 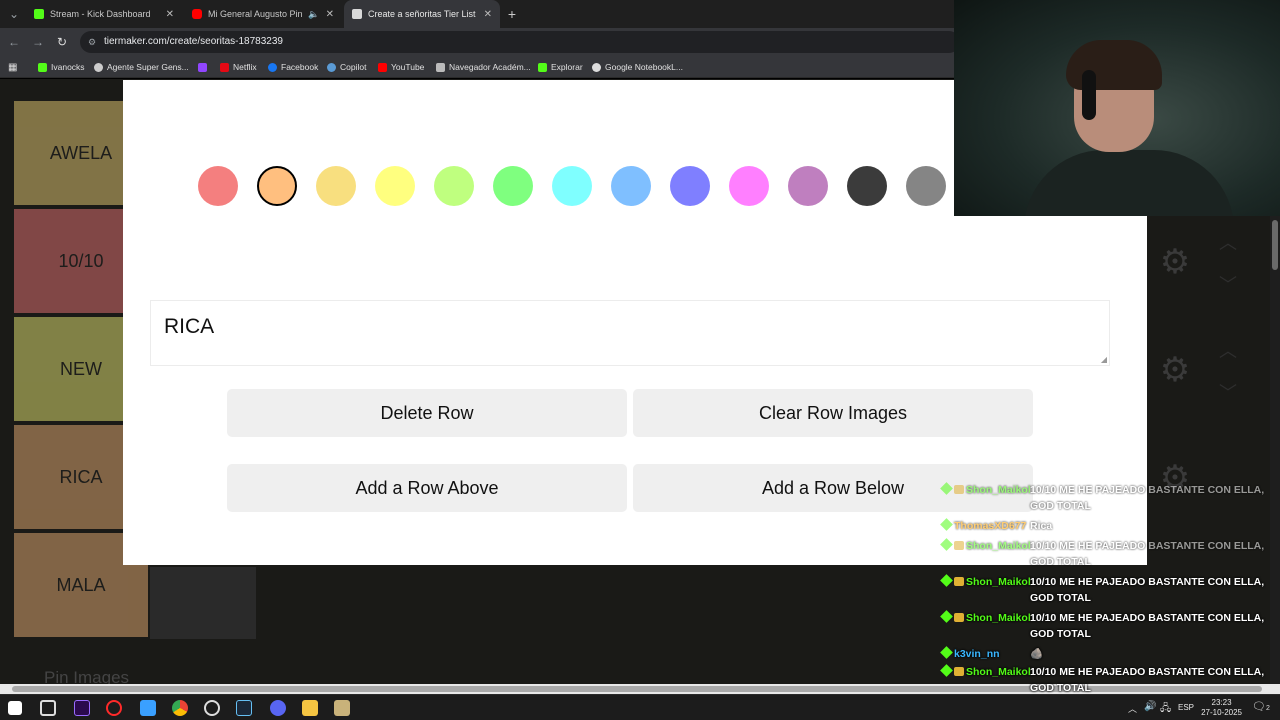 What do you see at coordinates (630, 333) in the screenshot?
I see `row-label-input: RICA ◢` at bounding box center [630, 333].